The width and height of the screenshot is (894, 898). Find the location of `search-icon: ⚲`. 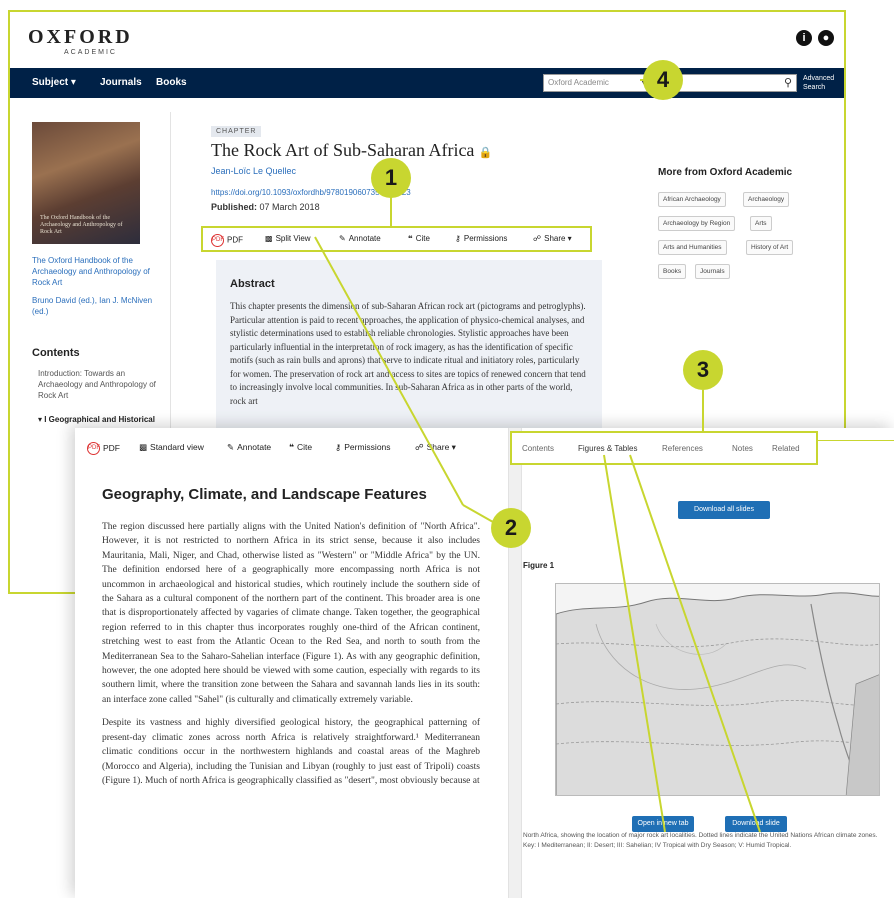

search-icon: ⚲ is located at coordinates (788, 82).